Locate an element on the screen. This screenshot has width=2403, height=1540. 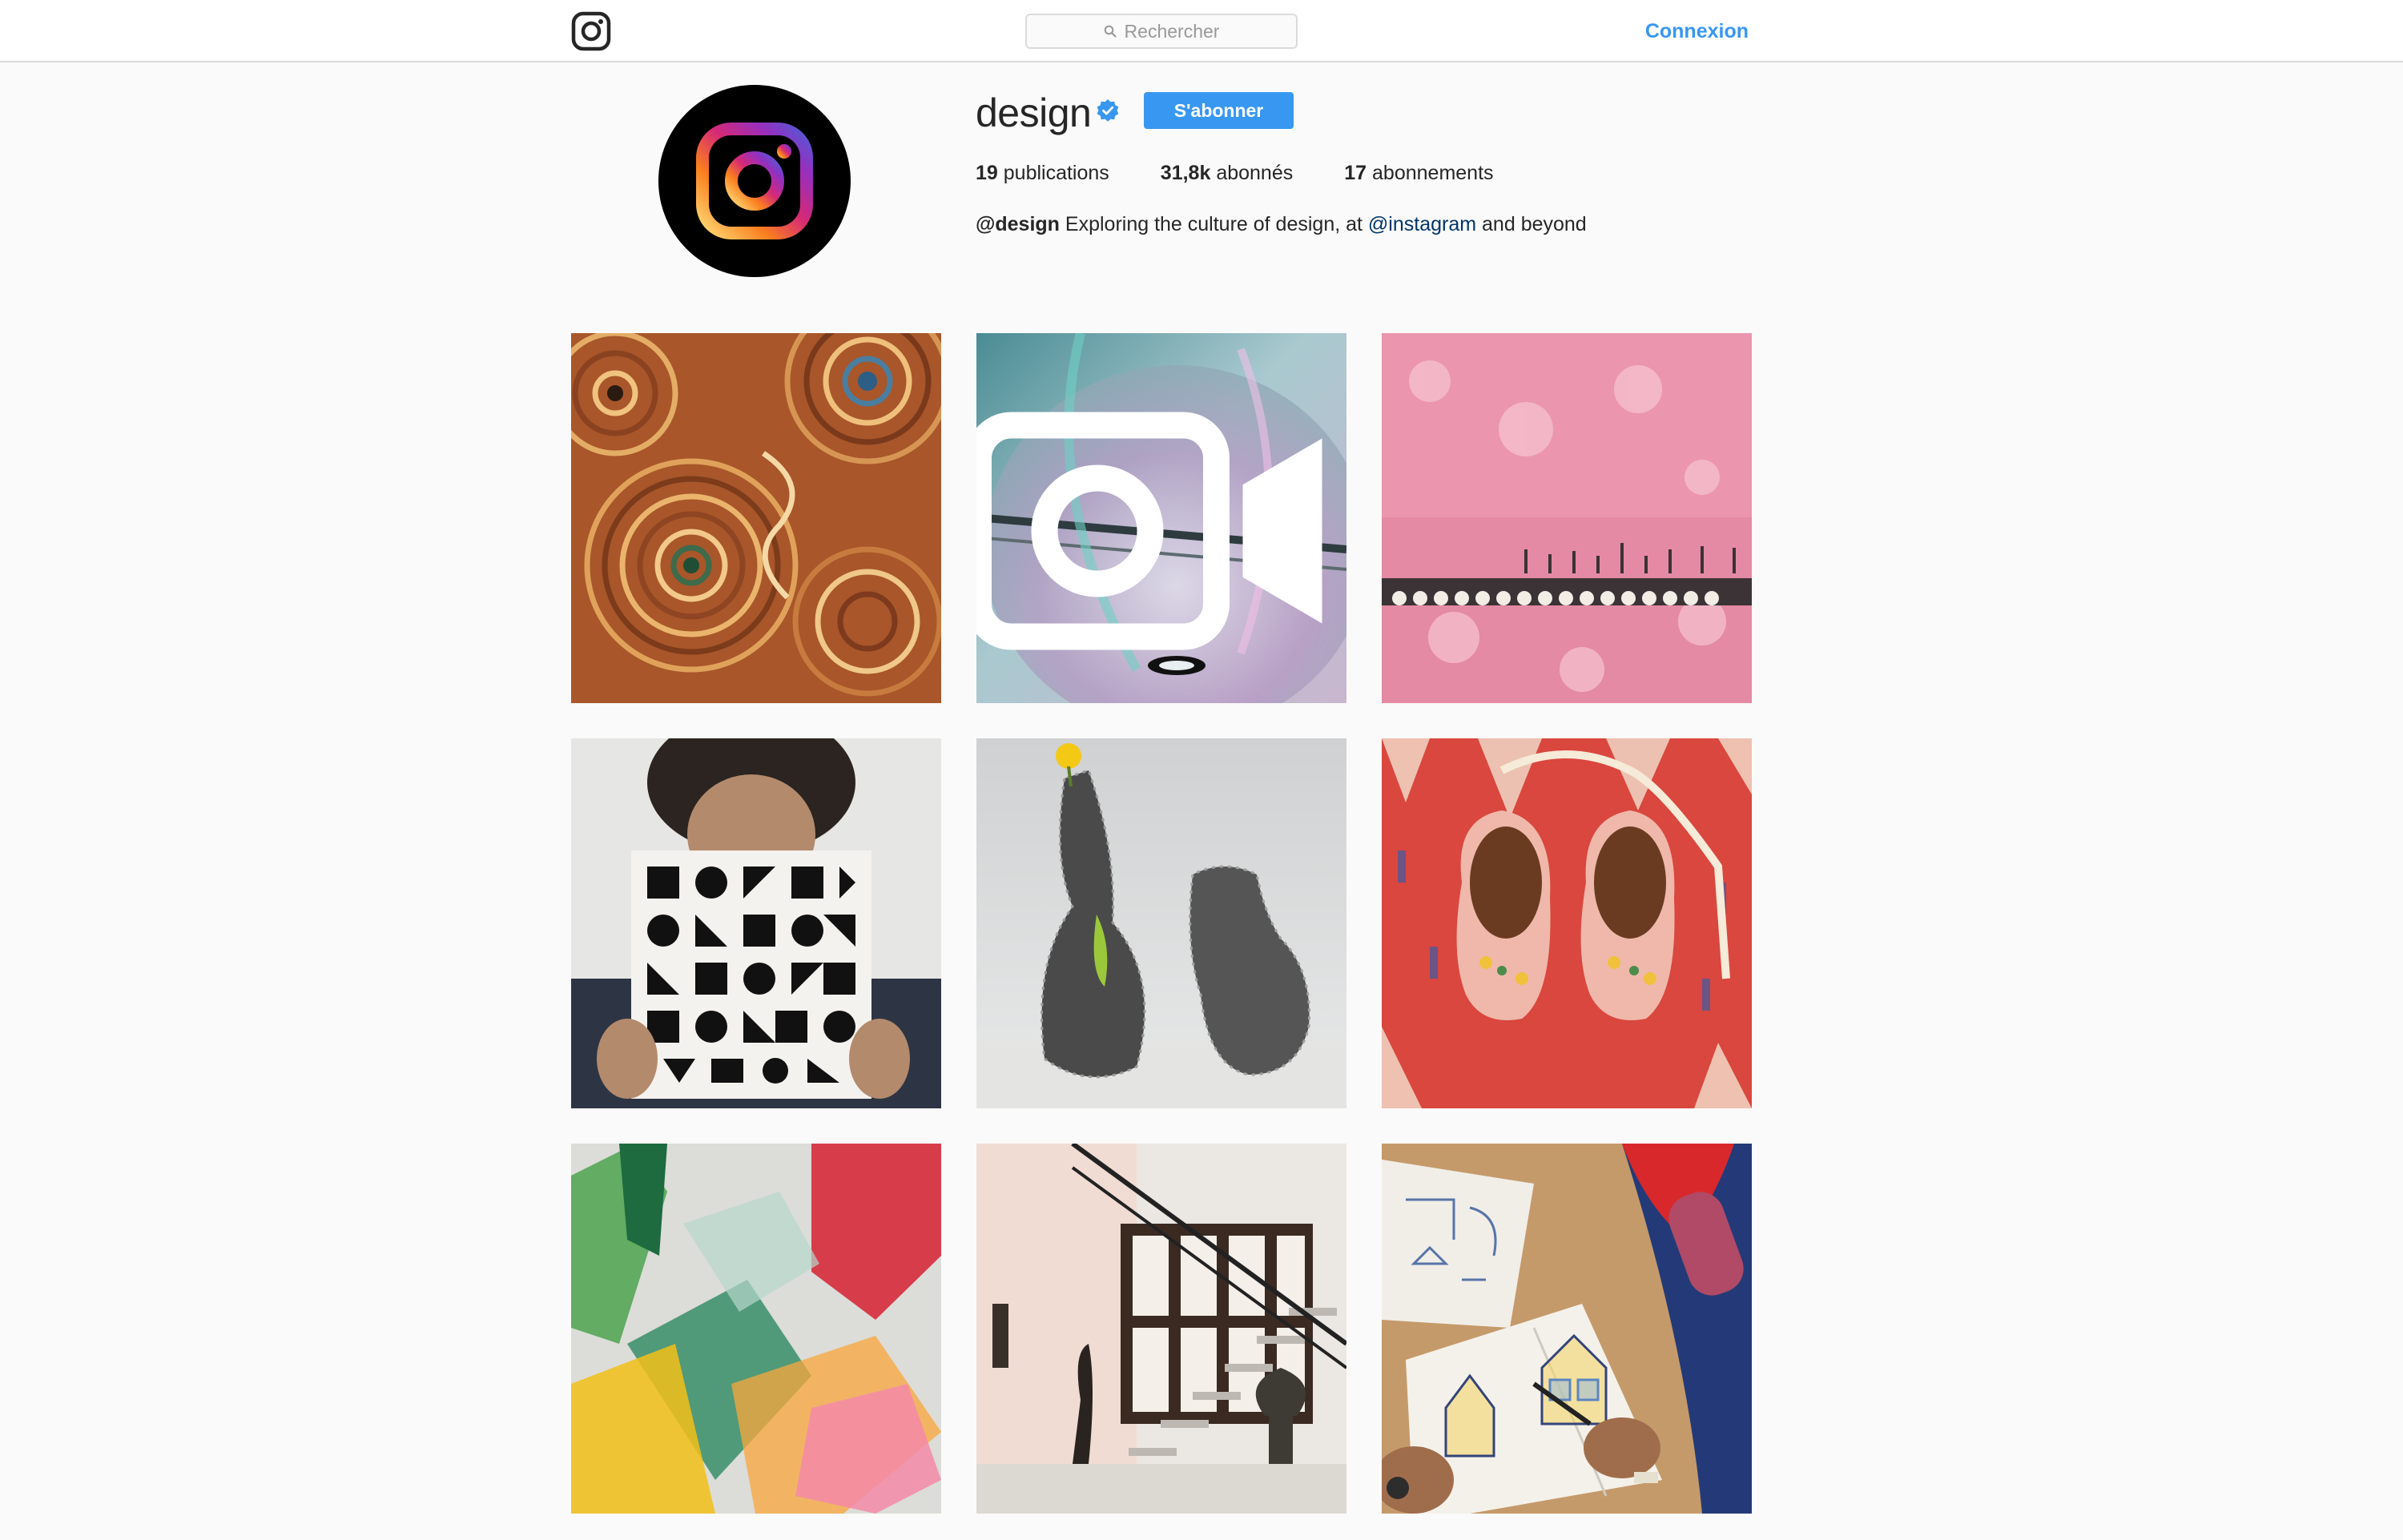
followers-stat: 31,8k abonnés is located at coordinates (1227, 173).